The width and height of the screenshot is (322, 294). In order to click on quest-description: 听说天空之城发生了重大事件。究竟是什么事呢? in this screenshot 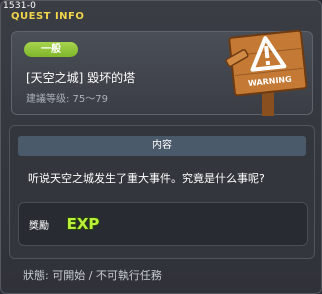, I will do `click(146, 178)`.